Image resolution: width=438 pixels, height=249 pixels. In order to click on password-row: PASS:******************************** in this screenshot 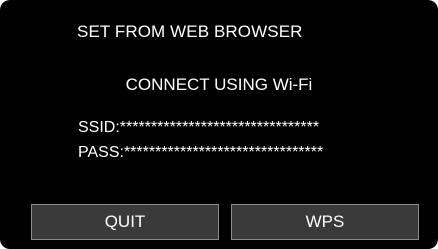, I will do `click(200, 153)`.